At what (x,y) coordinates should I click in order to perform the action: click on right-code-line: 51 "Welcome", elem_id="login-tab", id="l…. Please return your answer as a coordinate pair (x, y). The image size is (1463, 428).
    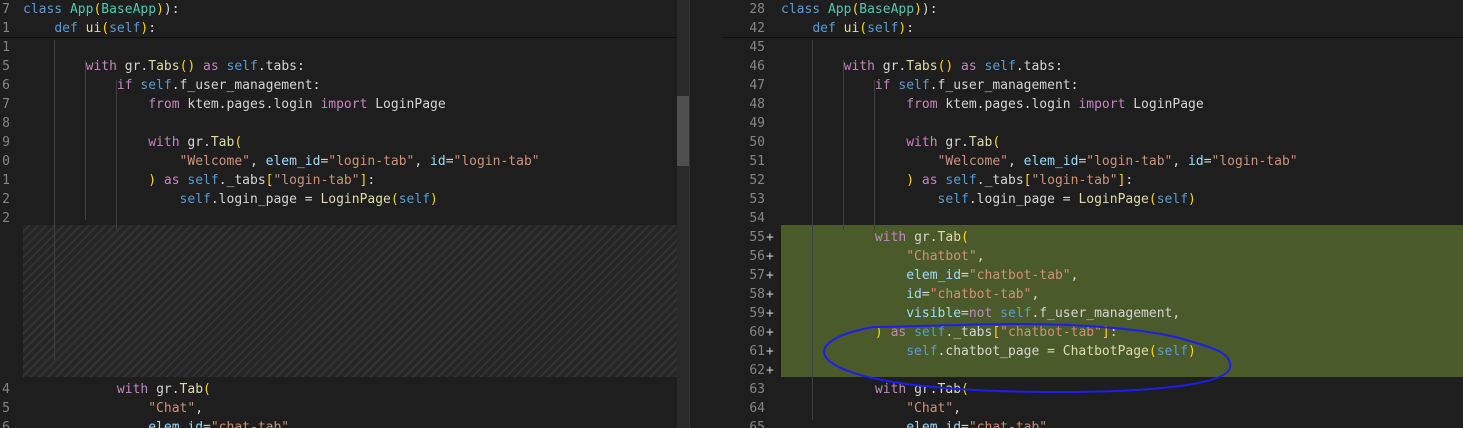
    Looking at the image, I should click on (1092, 161).